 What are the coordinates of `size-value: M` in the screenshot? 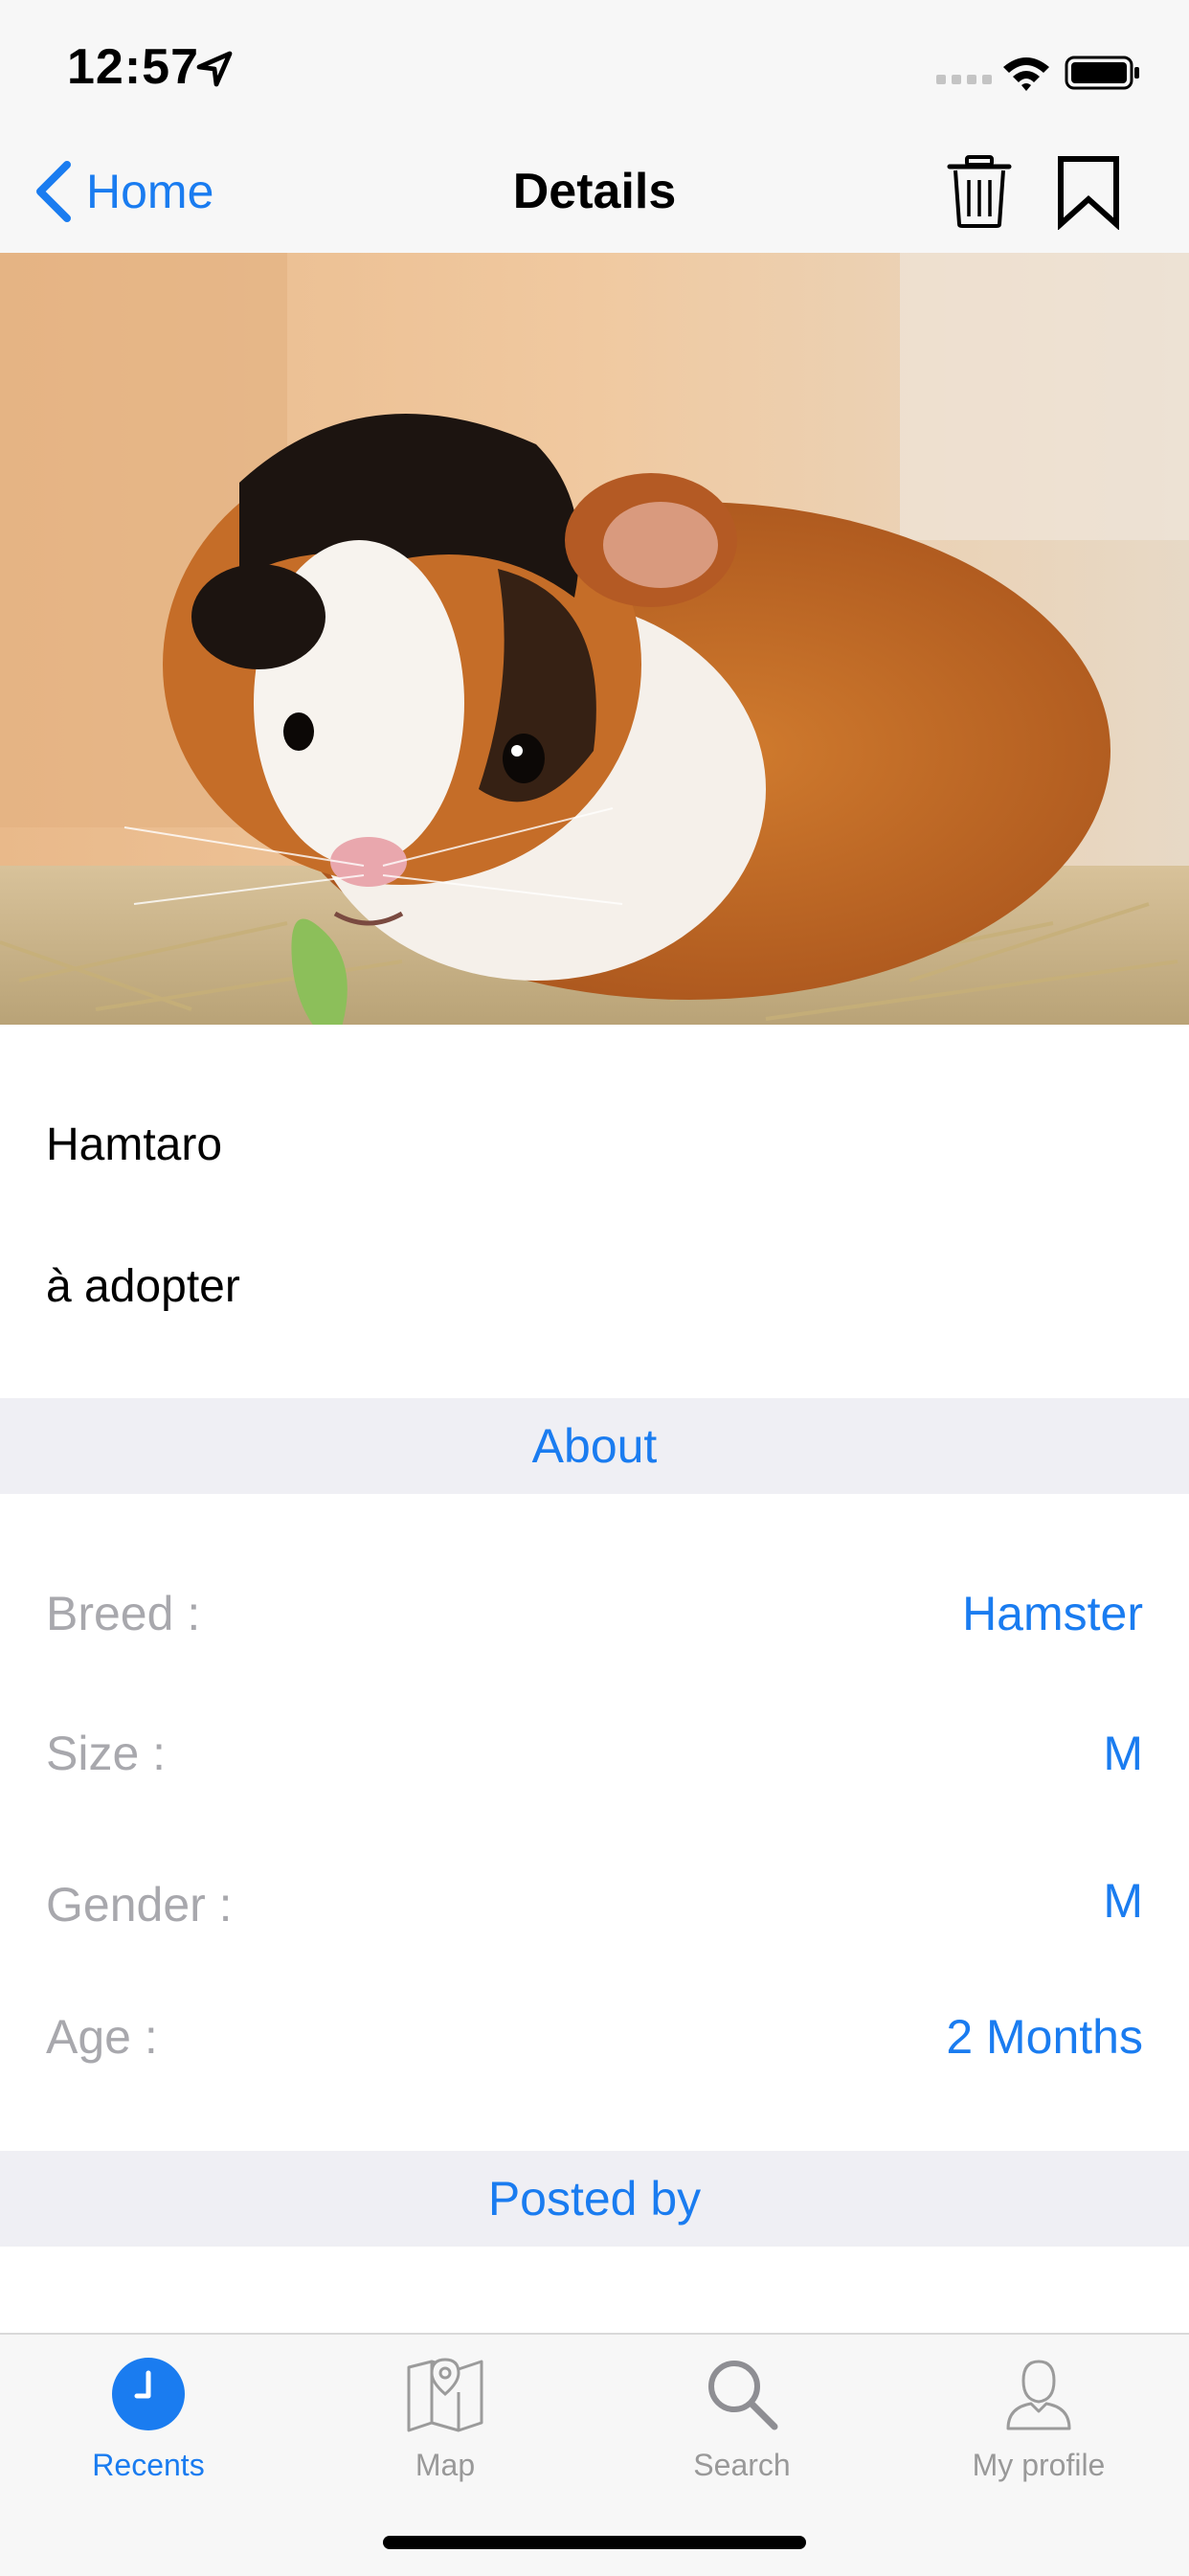 It's located at (1123, 1753).